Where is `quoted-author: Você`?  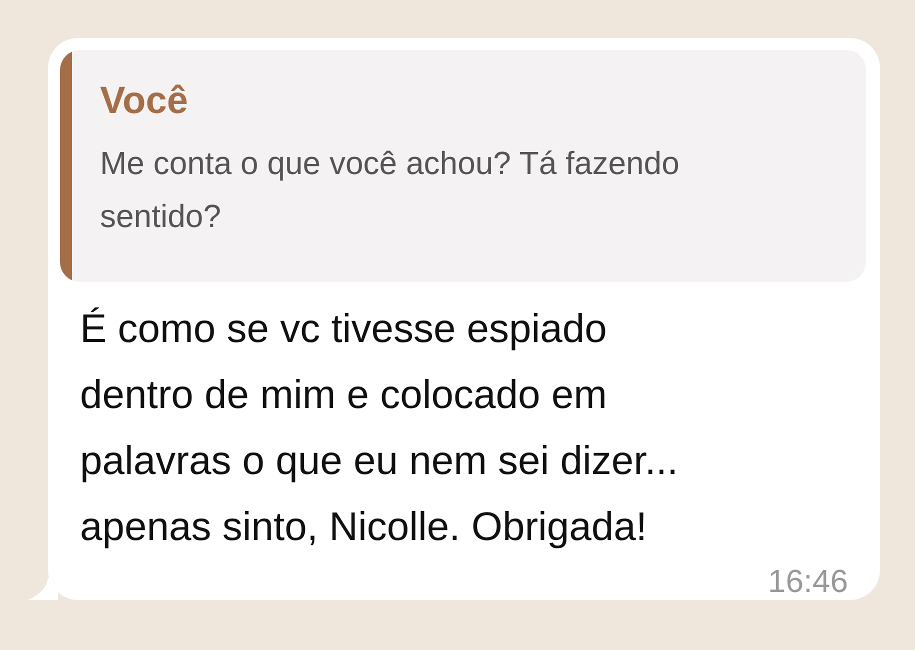 quoted-author: Você is located at coordinates (145, 101).